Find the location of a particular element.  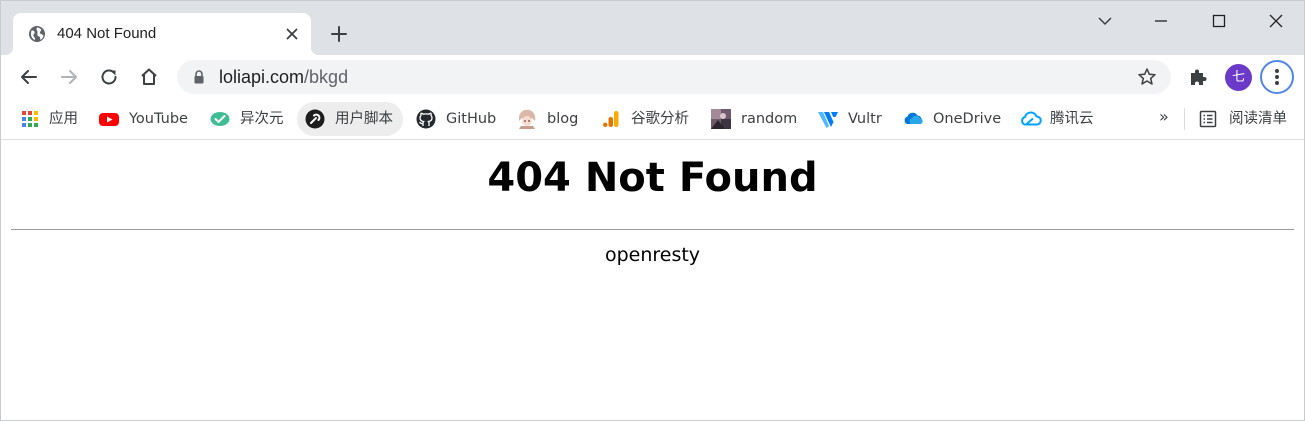

server-signature: openresty is located at coordinates (652, 255).